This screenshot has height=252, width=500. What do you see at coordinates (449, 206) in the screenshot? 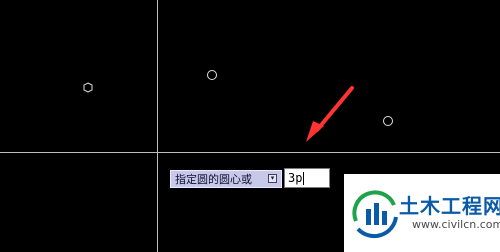
I see `watermark-name: 土木工程网` at bounding box center [449, 206].